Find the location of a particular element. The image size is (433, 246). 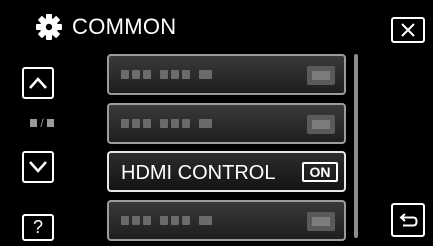

menu-item-hdmi-control: HDMI CONTROL ON is located at coordinates (226, 171).